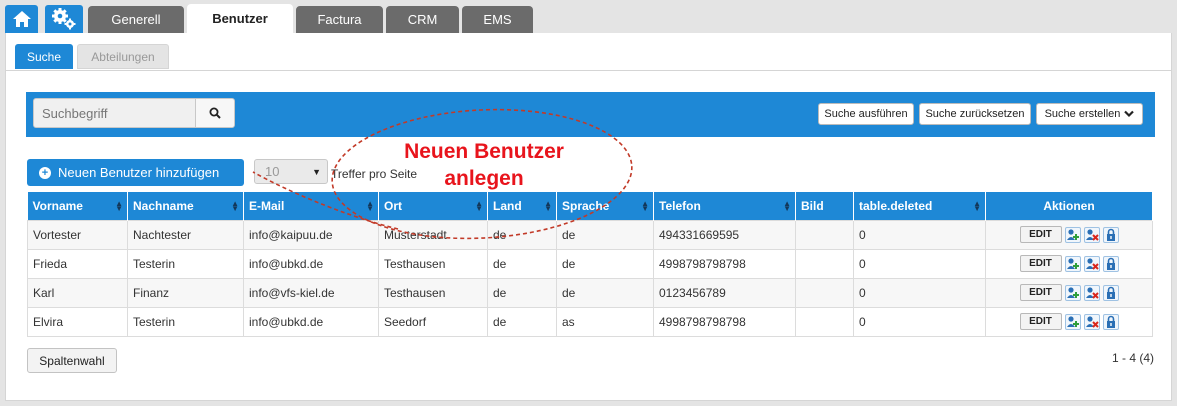  What do you see at coordinates (724, 292) in the screenshot?
I see `cell-telefon: 0123456789` at bounding box center [724, 292].